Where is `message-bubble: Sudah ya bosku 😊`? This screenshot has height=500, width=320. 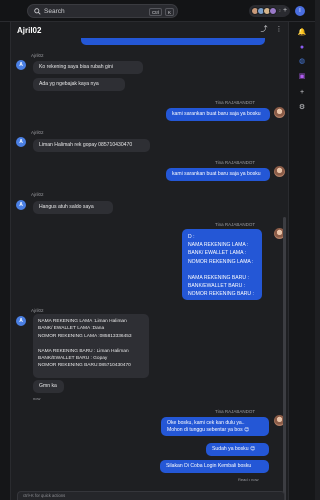 message-bubble: Sudah ya bosku 😊 is located at coordinates (237, 449).